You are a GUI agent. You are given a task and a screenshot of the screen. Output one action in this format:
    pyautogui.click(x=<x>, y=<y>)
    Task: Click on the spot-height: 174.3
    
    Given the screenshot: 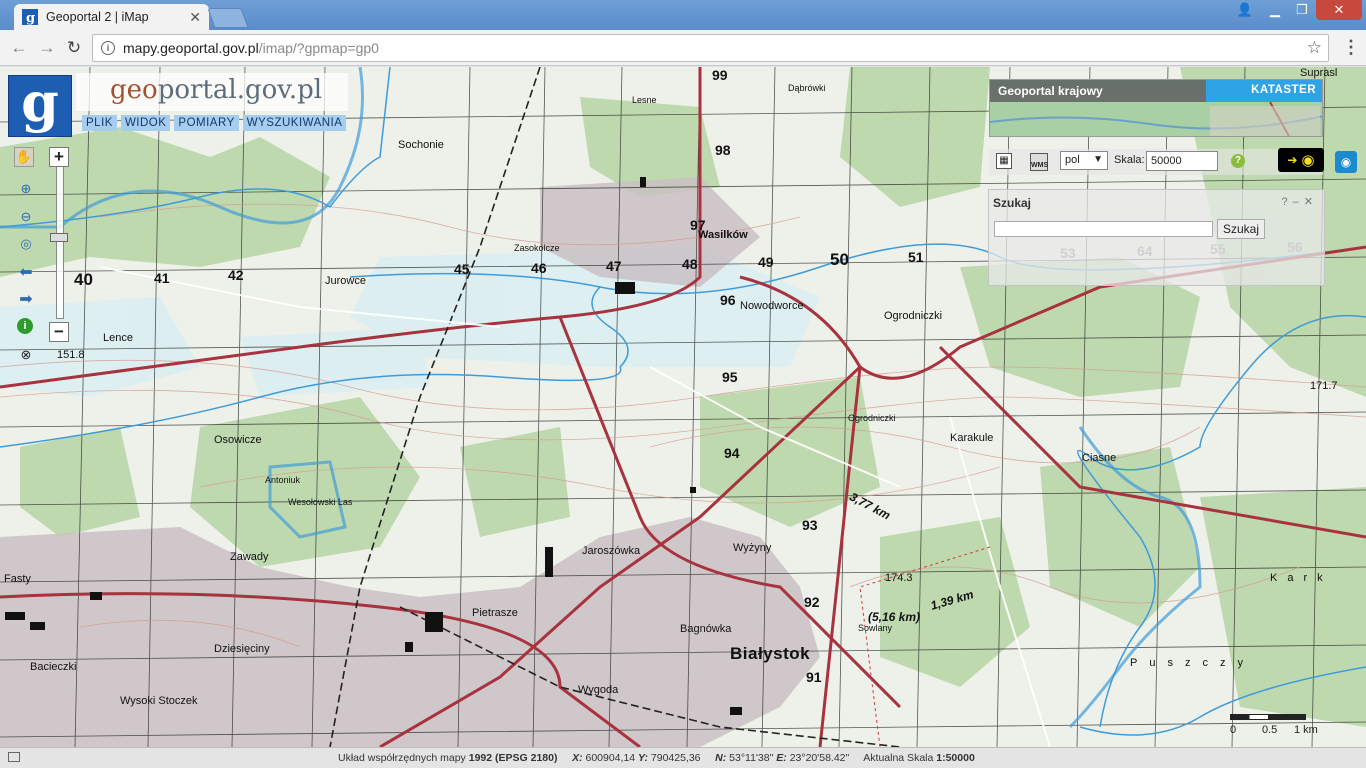 What is the action you would take?
    pyautogui.click(x=899, y=578)
    